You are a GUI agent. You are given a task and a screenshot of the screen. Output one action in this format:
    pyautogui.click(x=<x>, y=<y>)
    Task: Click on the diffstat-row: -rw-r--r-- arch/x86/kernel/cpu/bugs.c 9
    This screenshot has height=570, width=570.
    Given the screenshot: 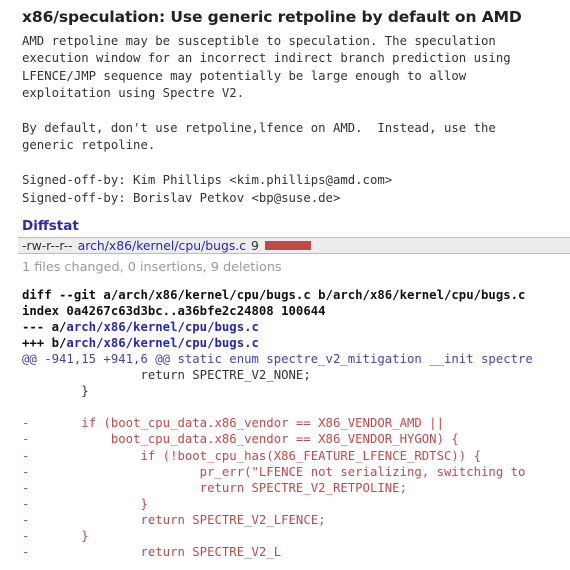 What is the action you would take?
    pyautogui.click(x=294, y=246)
    